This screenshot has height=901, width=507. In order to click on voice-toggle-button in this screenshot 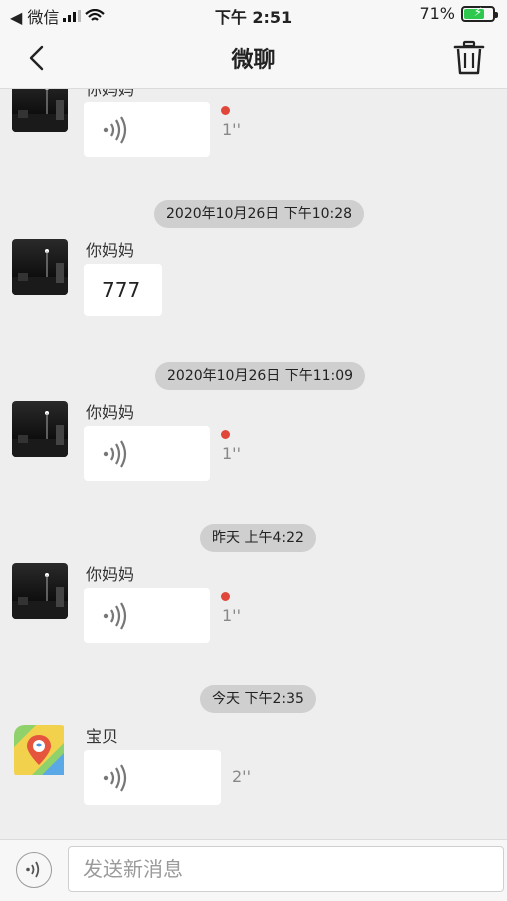, I will do `click(34, 870)`.